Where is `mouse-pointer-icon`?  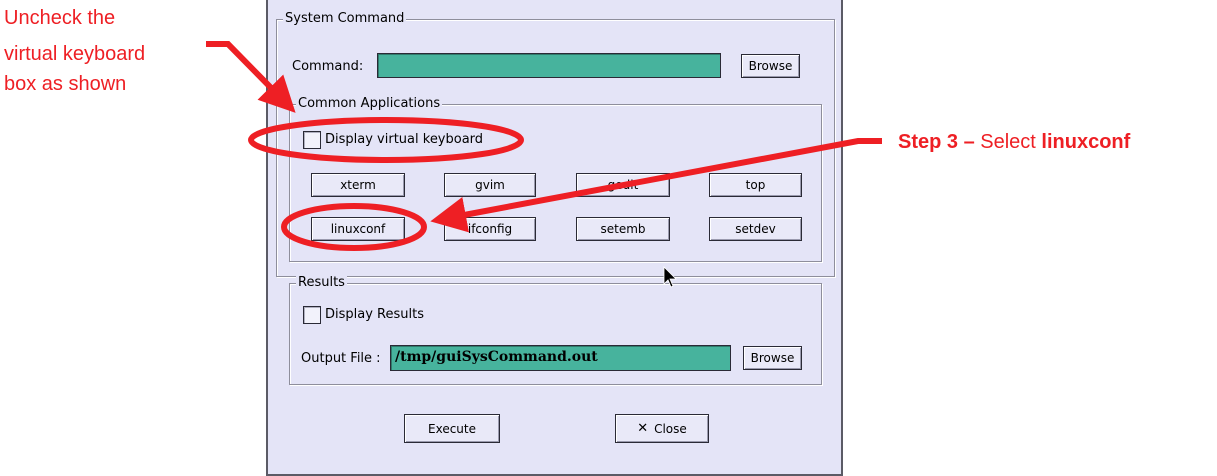
mouse-pointer-icon is located at coordinates (670, 277).